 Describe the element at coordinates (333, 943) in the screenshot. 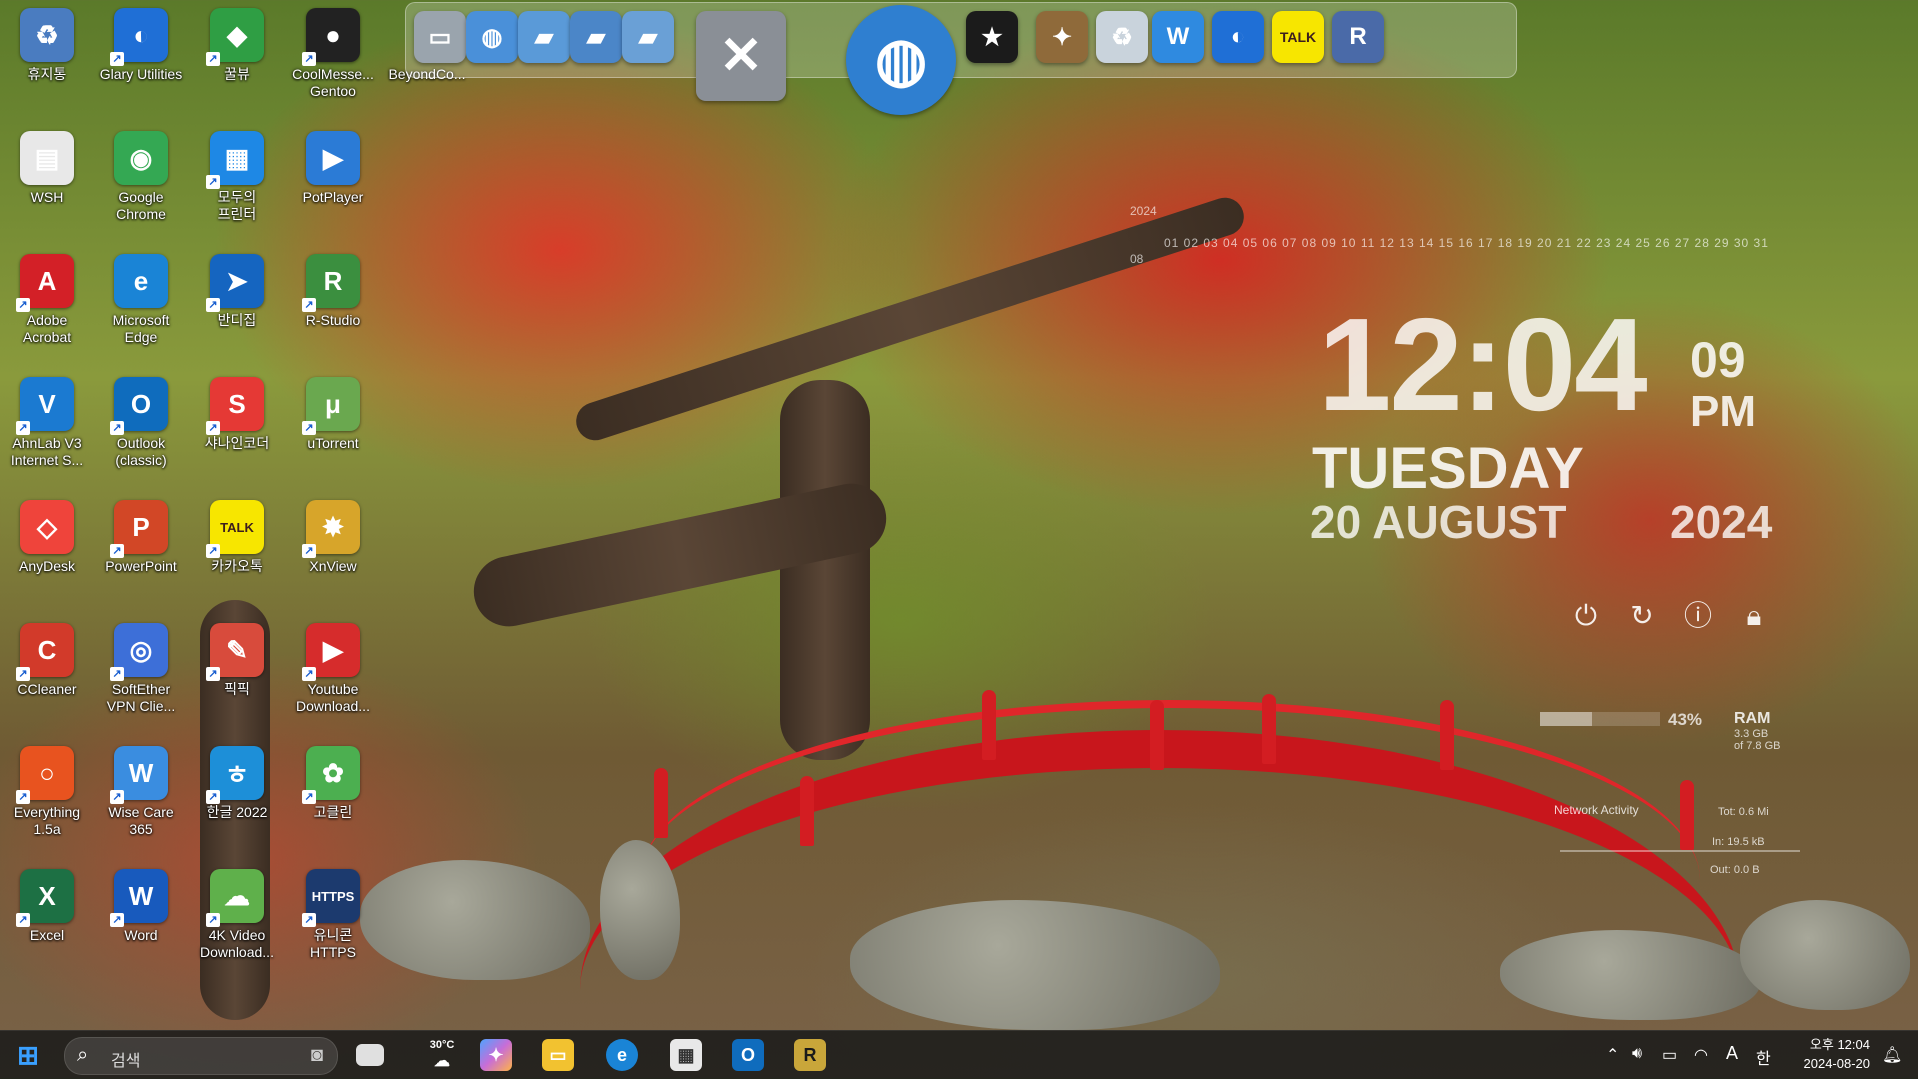

I see `desktop-icon-label: 유니콘 HTTPS` at that location.